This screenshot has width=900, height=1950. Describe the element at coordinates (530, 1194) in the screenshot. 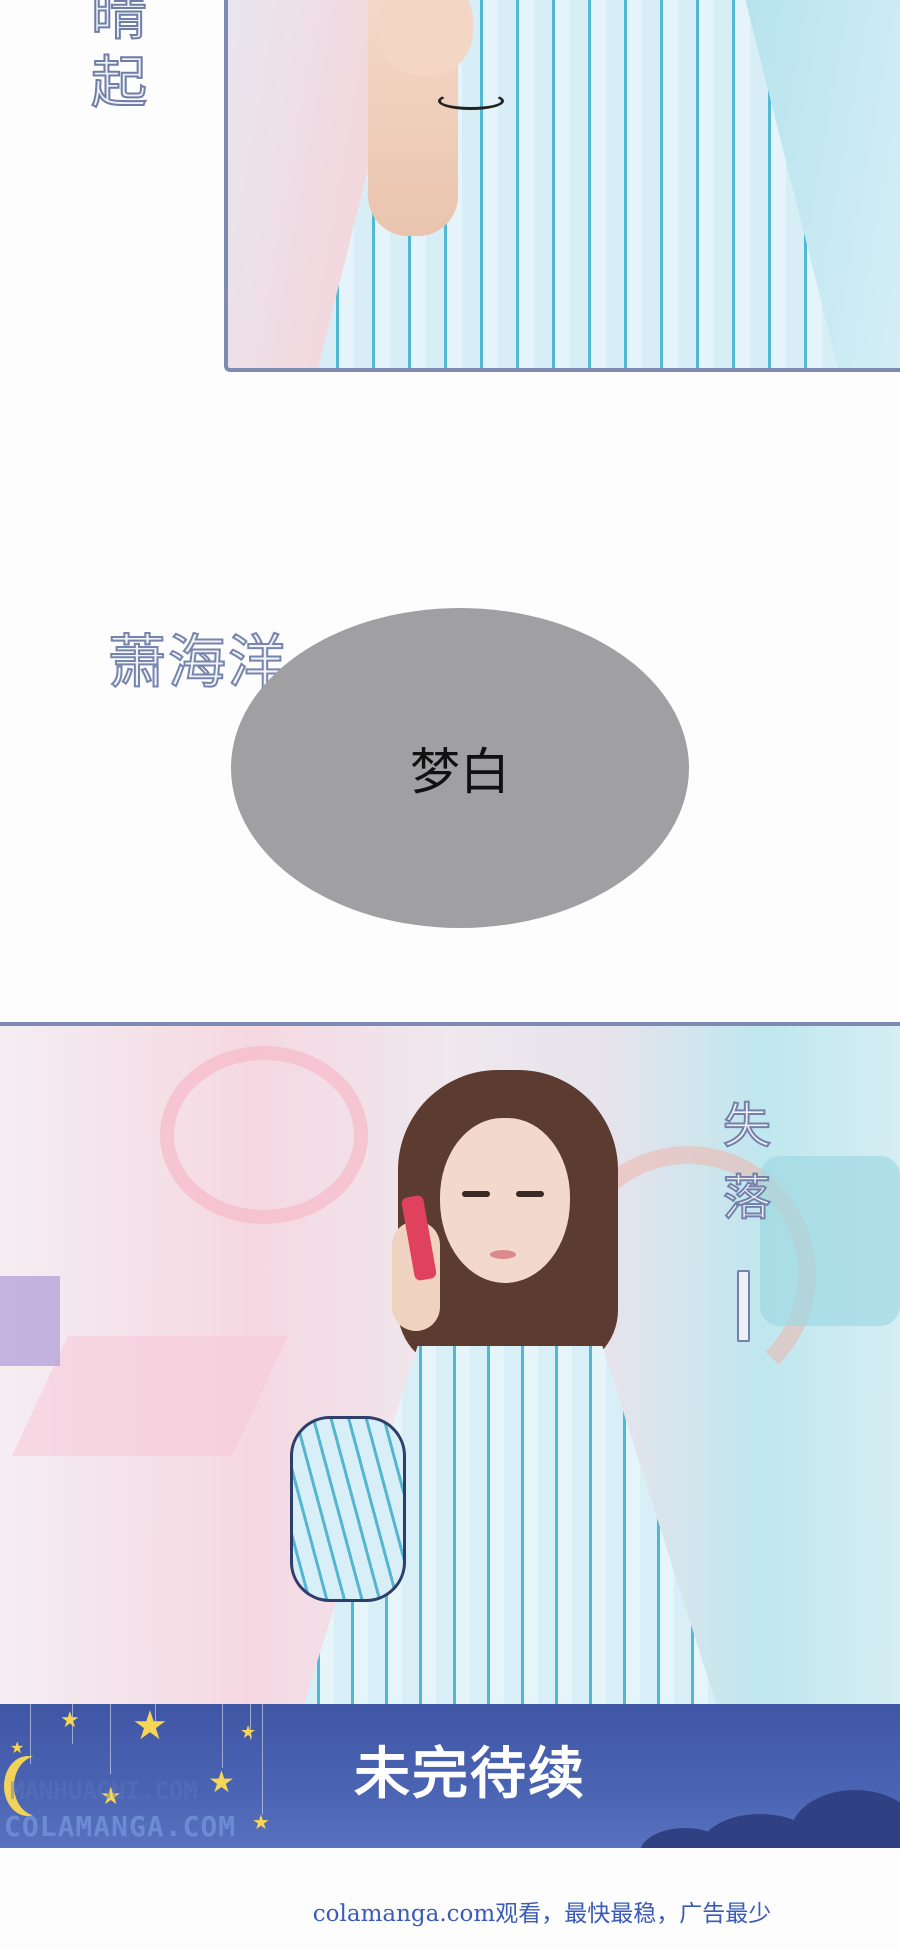

I see `girl-right-eye` at that location.